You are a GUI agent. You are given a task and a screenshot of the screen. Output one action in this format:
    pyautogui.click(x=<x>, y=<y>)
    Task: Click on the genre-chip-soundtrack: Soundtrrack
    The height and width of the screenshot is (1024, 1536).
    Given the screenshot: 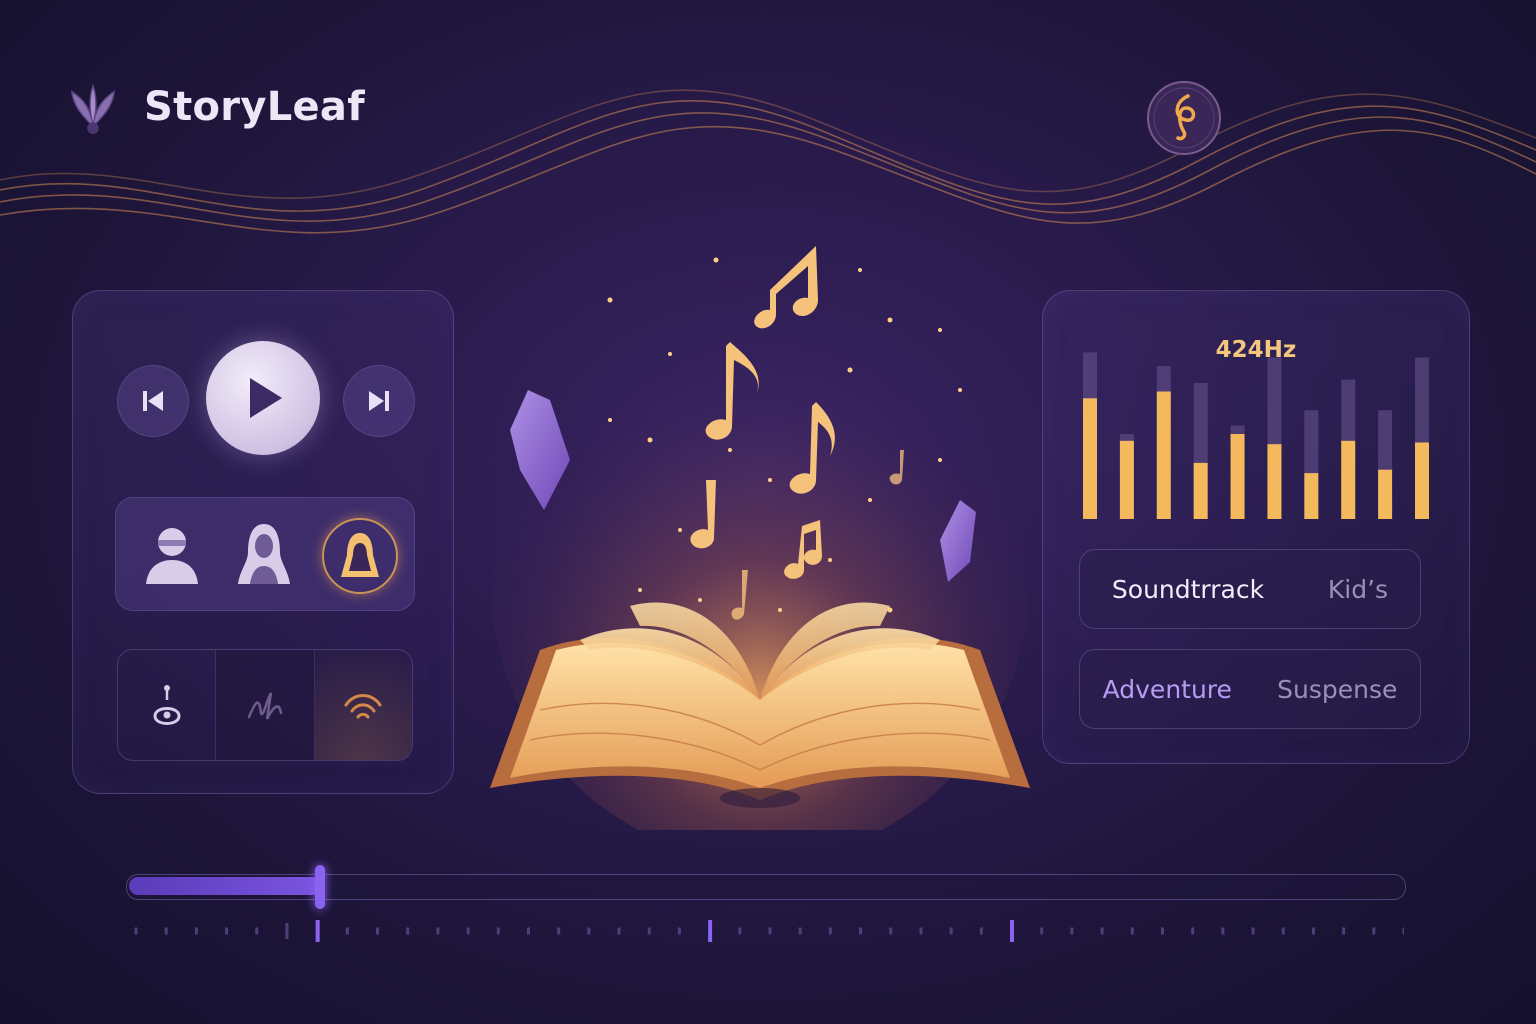 What is the action you would take?
    pyautogui.click(x=1188, y=589)
    